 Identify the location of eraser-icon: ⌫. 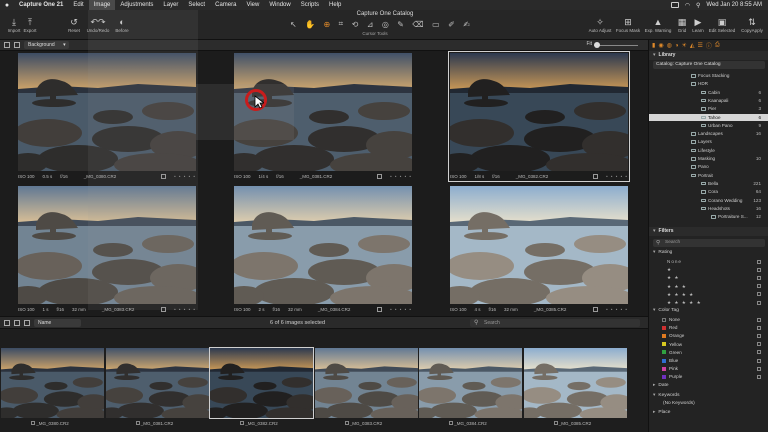
(417, 24).